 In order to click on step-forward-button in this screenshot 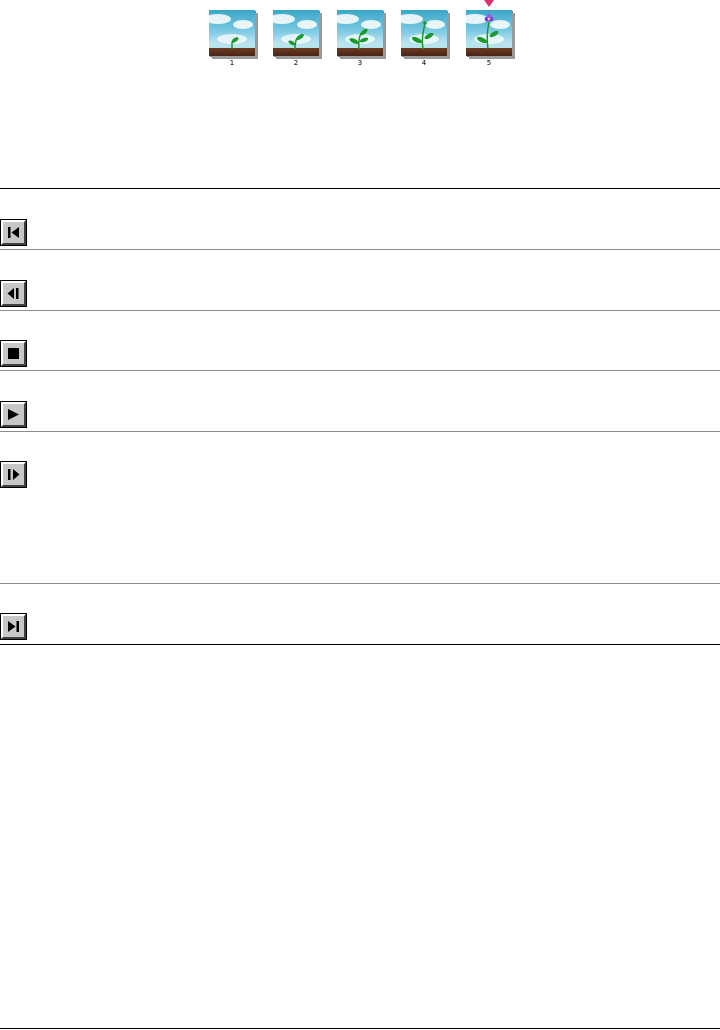, I will do `click(13, 474)`.